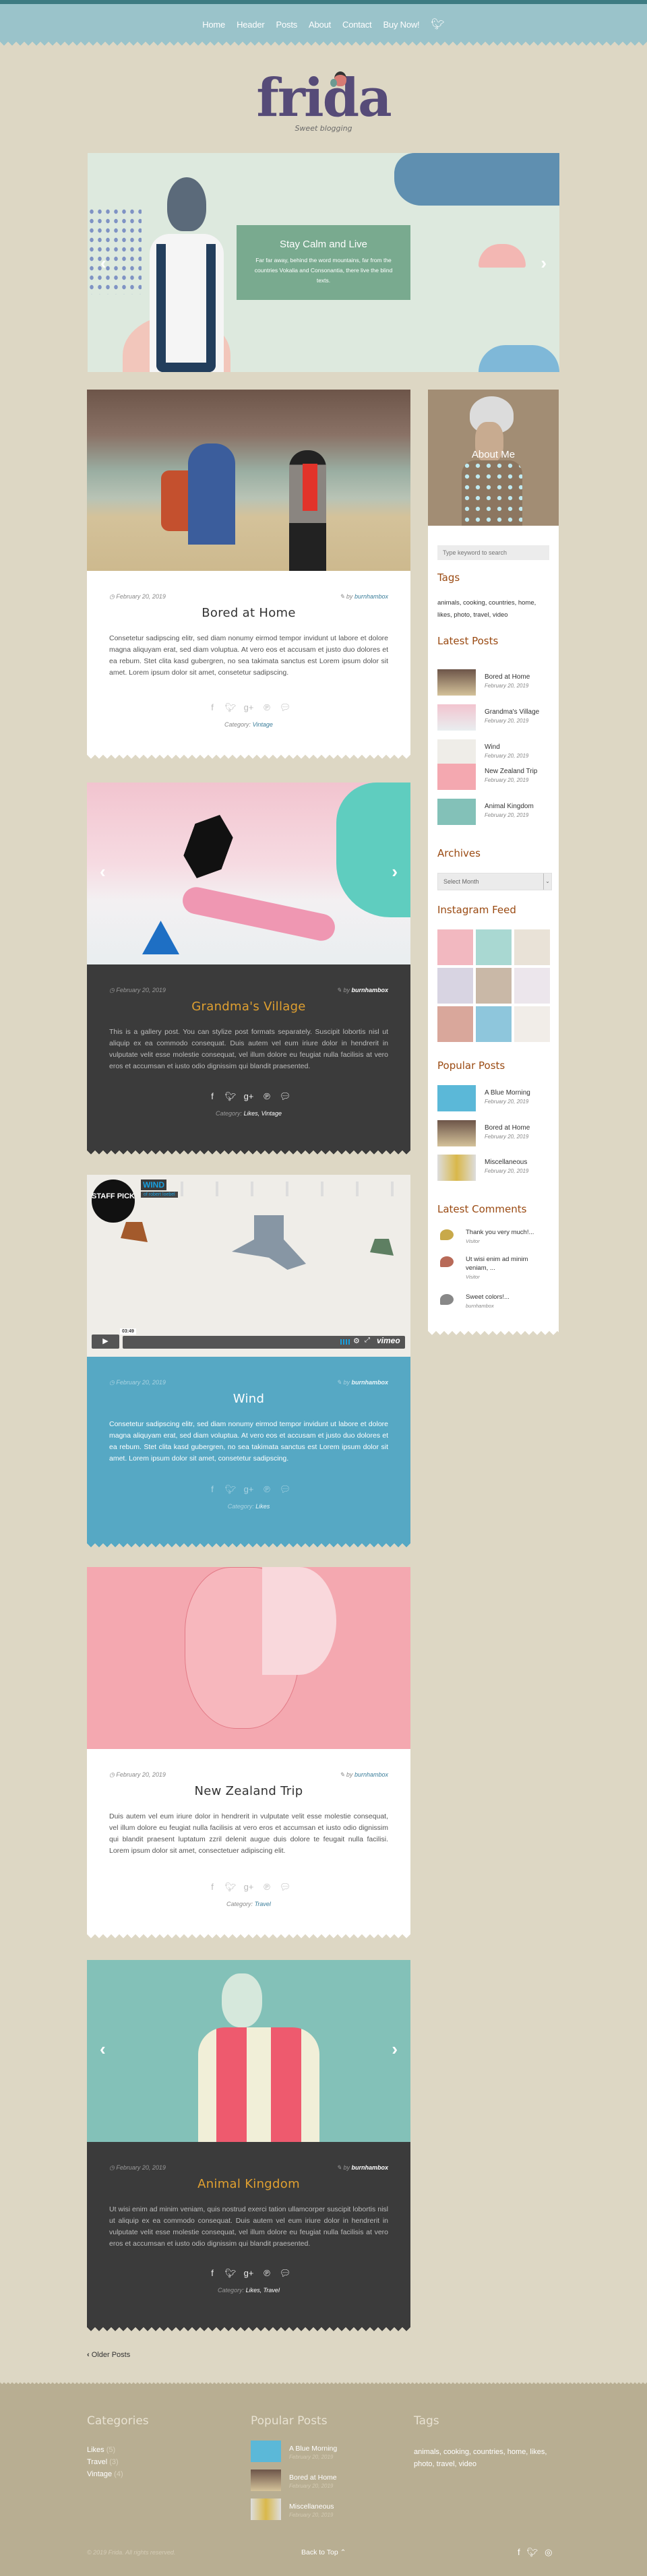 The image size is (647, 2576). Describe the element at coordinates (318, 2481) in the screenshot. I see `footer-popular-item: Bored at Home February 20, 2019` at that location.